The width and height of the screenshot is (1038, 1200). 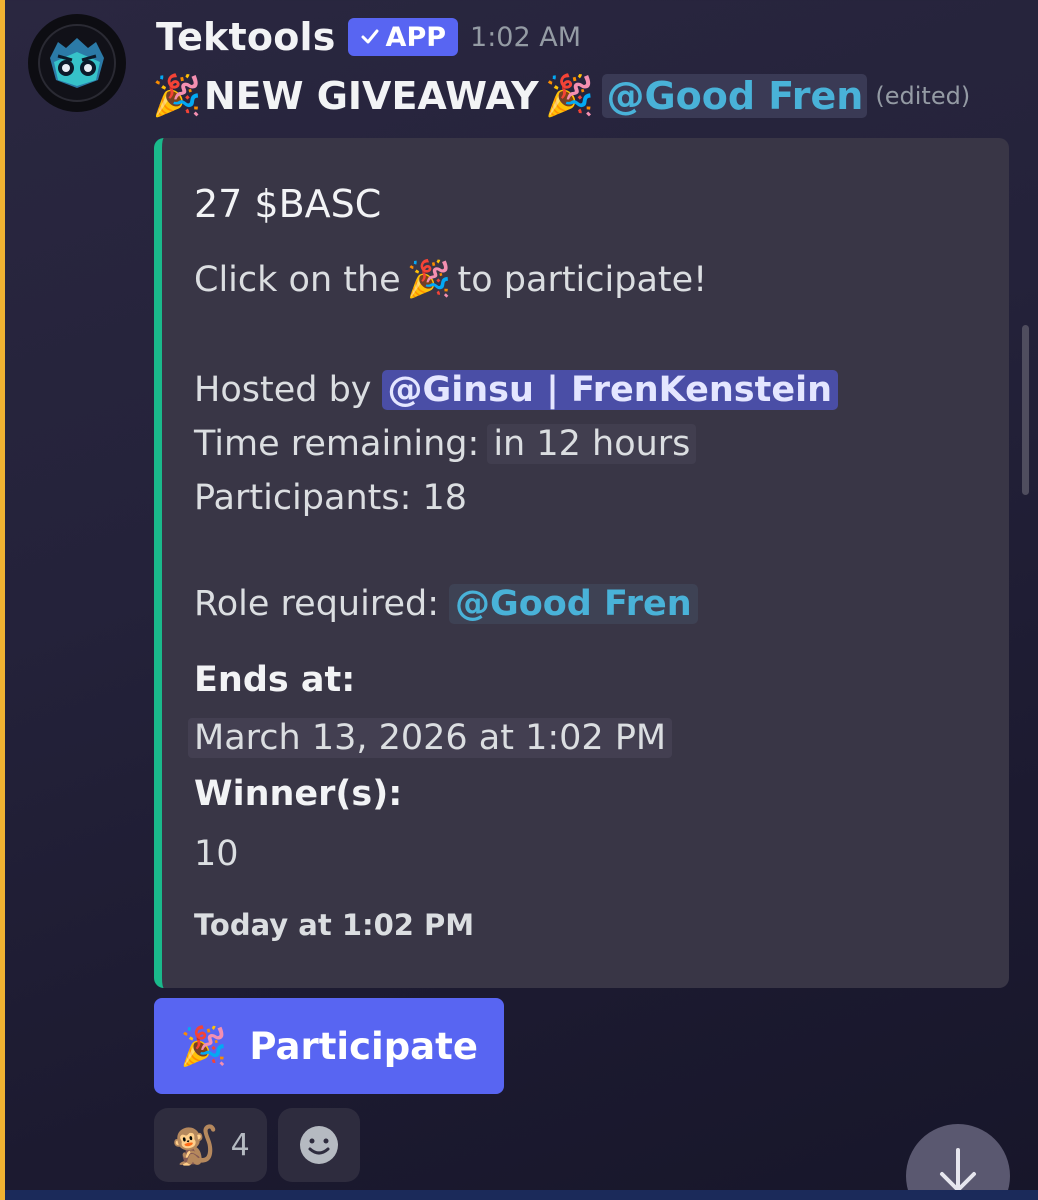 What do you see at coordinates (246, 37) in the screenshot?
I see `author-name: Tektools` at bounding box center [246, 37].